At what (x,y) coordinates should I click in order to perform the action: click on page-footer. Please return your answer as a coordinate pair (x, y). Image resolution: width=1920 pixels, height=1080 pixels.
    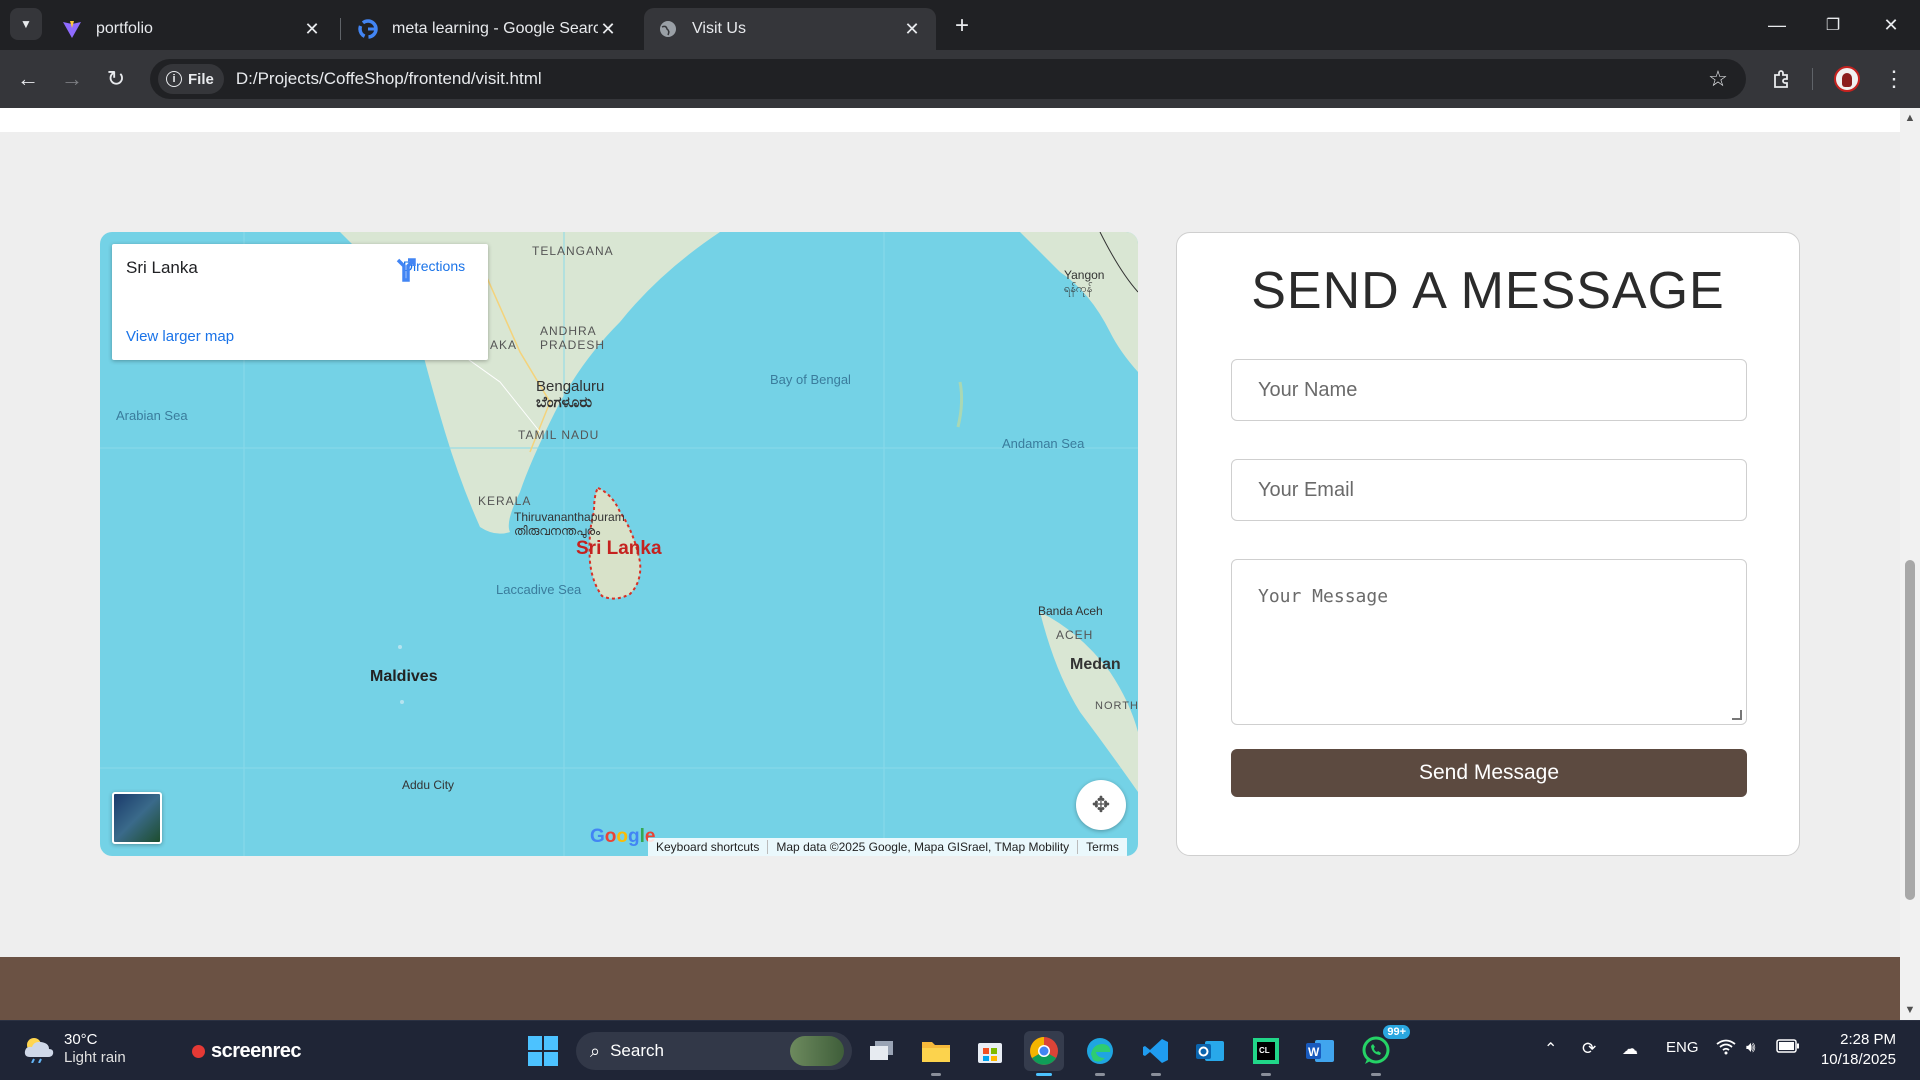
    Looking at the image, I should click on (950, 988).